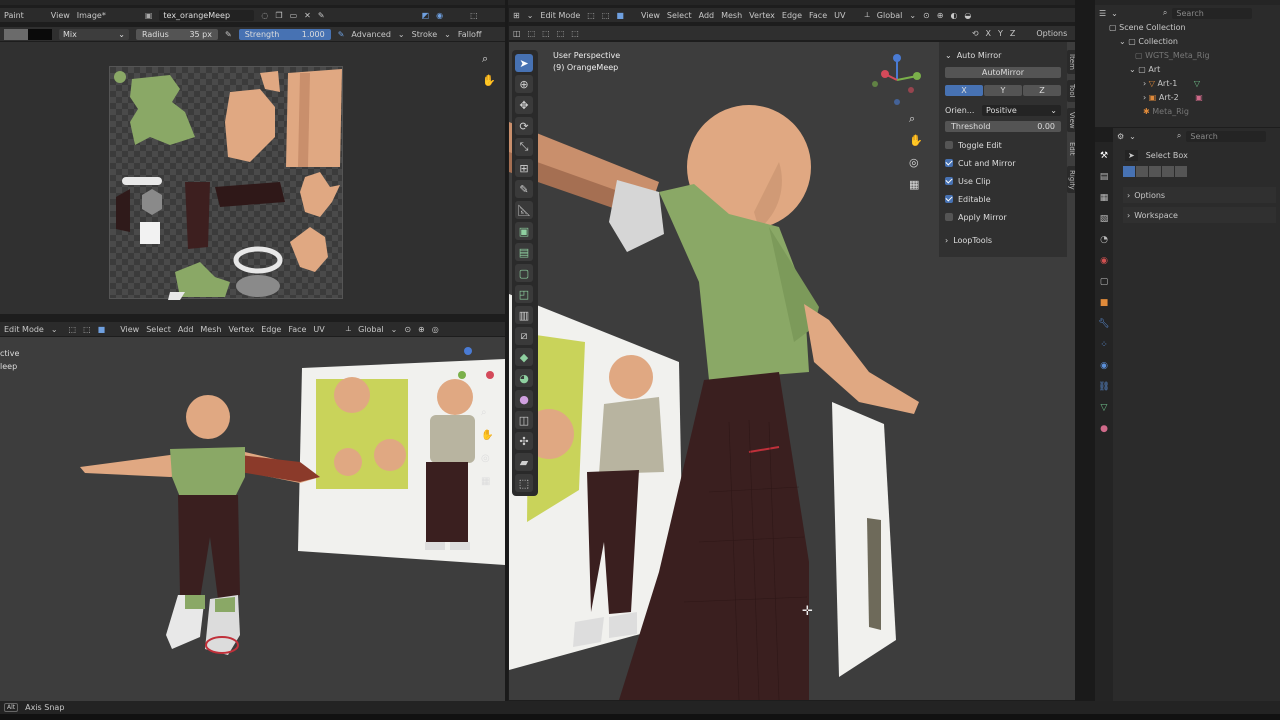 This screenshot has height=720, width=1280. I want to click on collection-properties-icon: ▢, so click(1104, 283).